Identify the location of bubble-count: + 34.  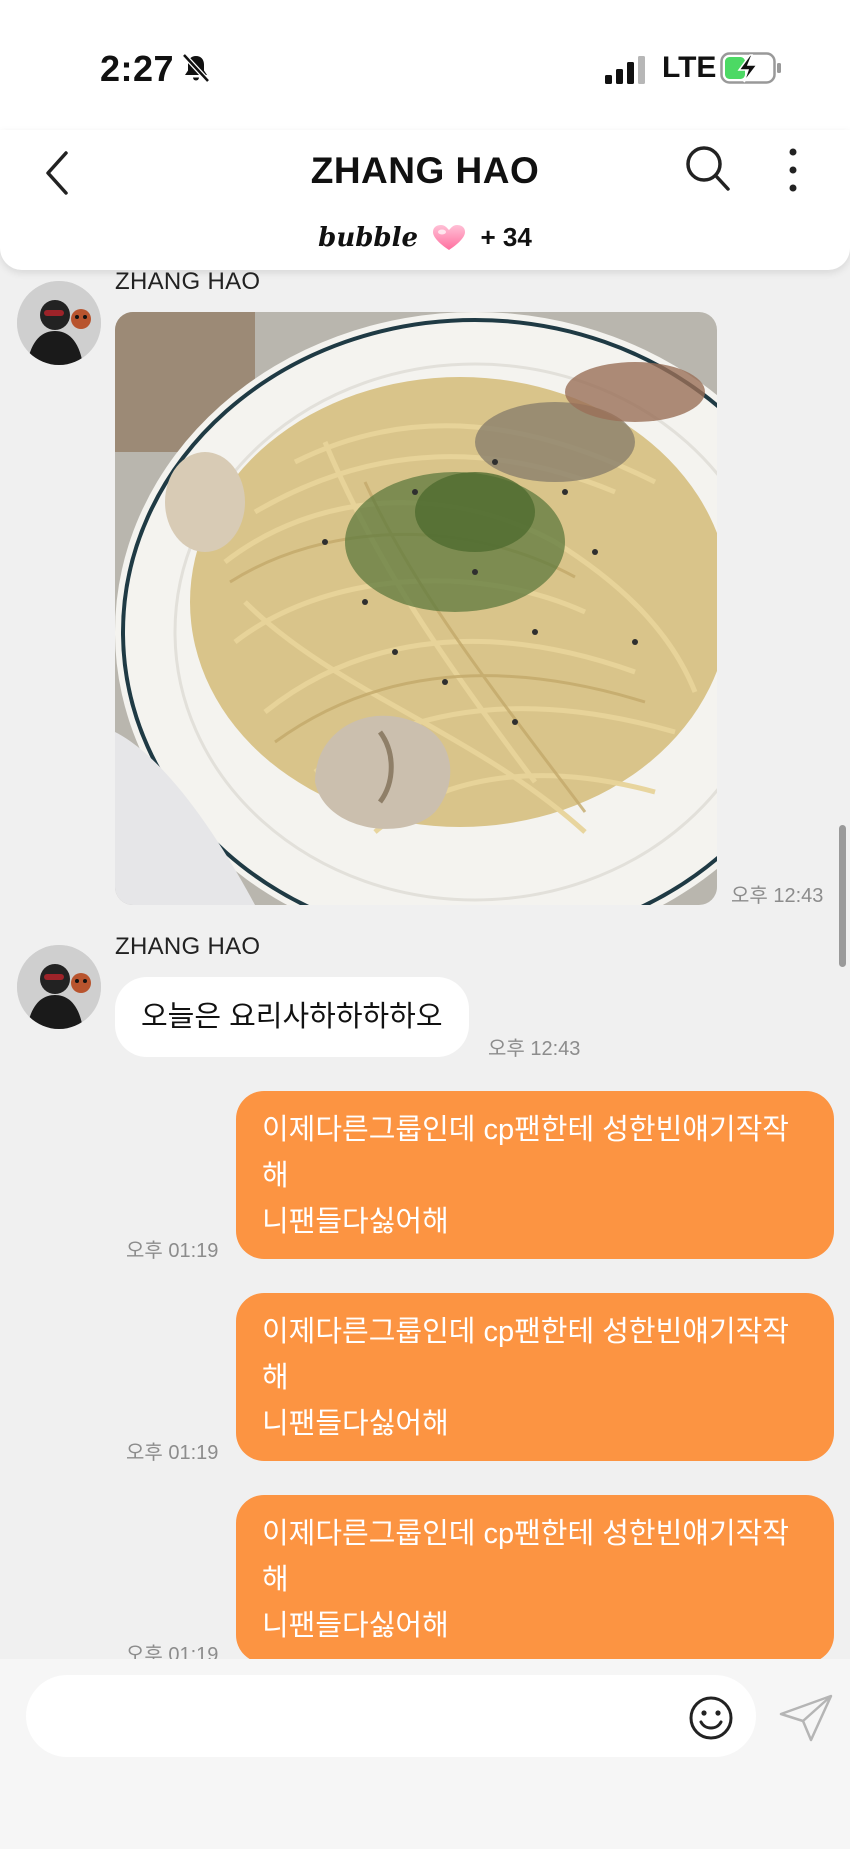
(506, 237).